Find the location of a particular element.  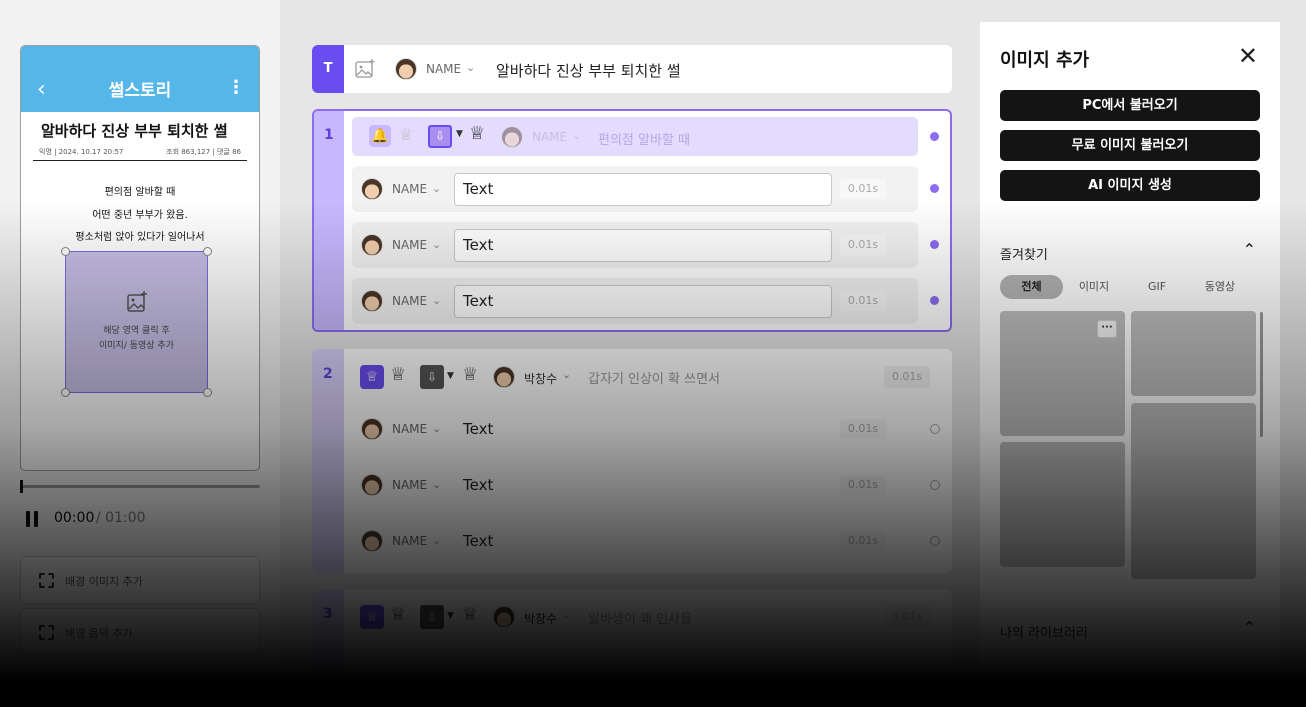

image-icon is located at coordinates (365, 69).